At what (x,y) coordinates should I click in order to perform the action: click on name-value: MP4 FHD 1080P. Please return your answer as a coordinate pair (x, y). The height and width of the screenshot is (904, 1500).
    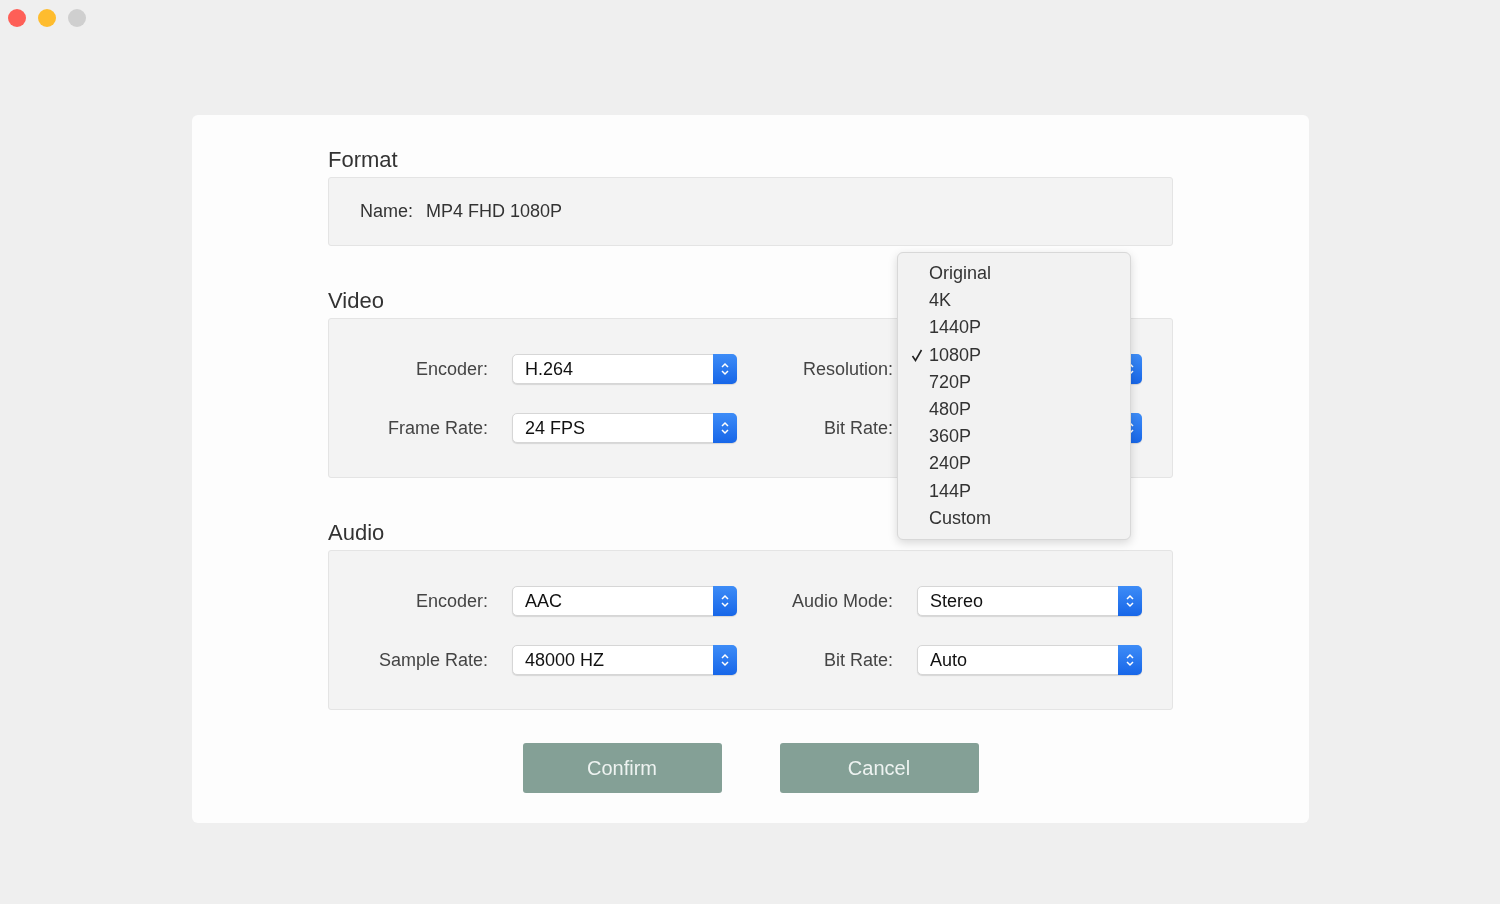
    Looking at the image, I should click on (494, 211).